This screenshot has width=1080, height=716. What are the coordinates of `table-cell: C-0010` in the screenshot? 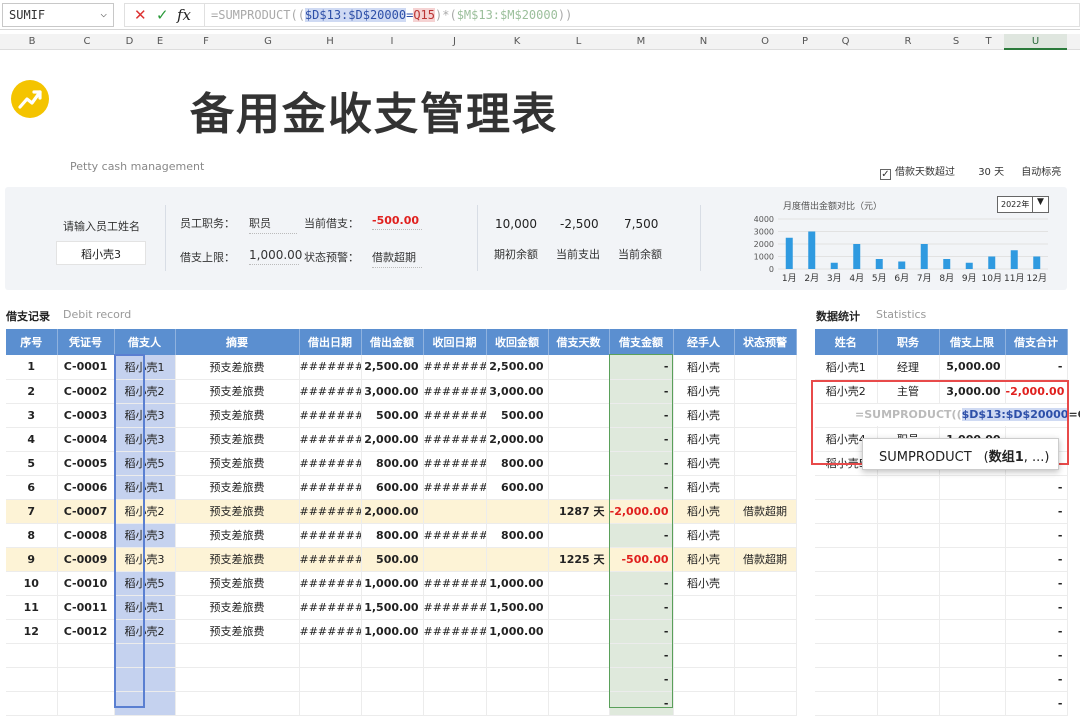 It's located at (86, 583).